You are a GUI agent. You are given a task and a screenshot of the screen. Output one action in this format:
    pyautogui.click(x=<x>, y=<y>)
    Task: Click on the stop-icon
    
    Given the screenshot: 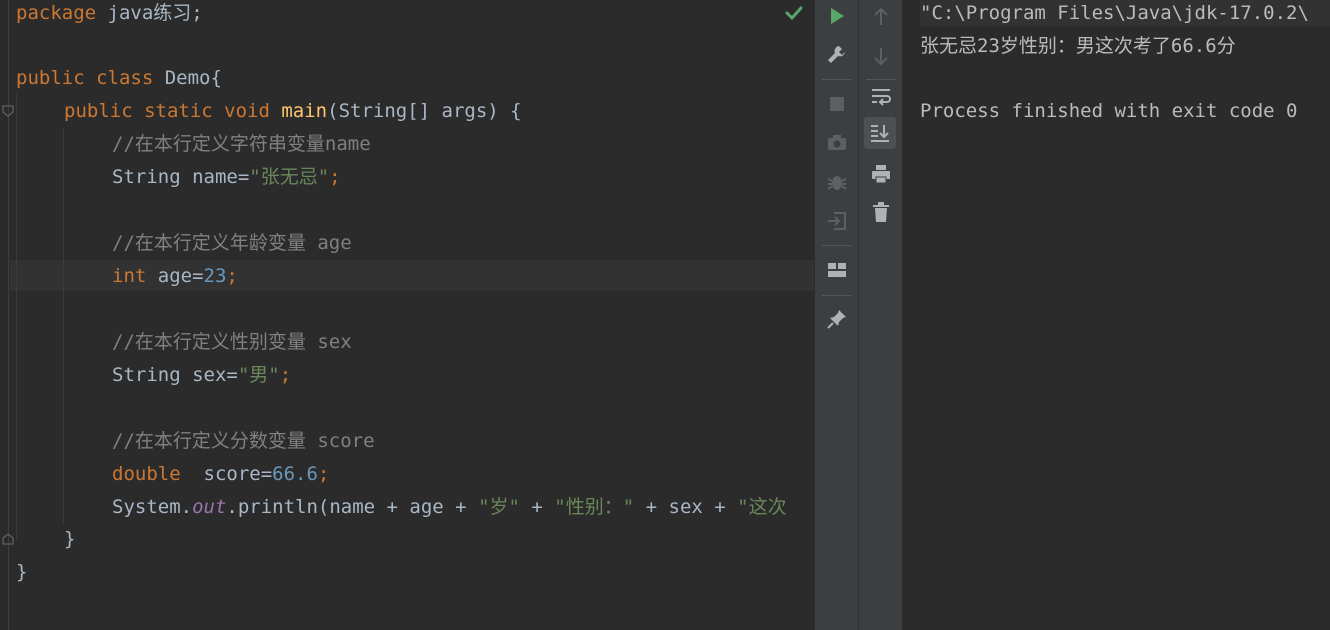 What is the action you would take?
    pyautogui.click(x=837, y=104)
    